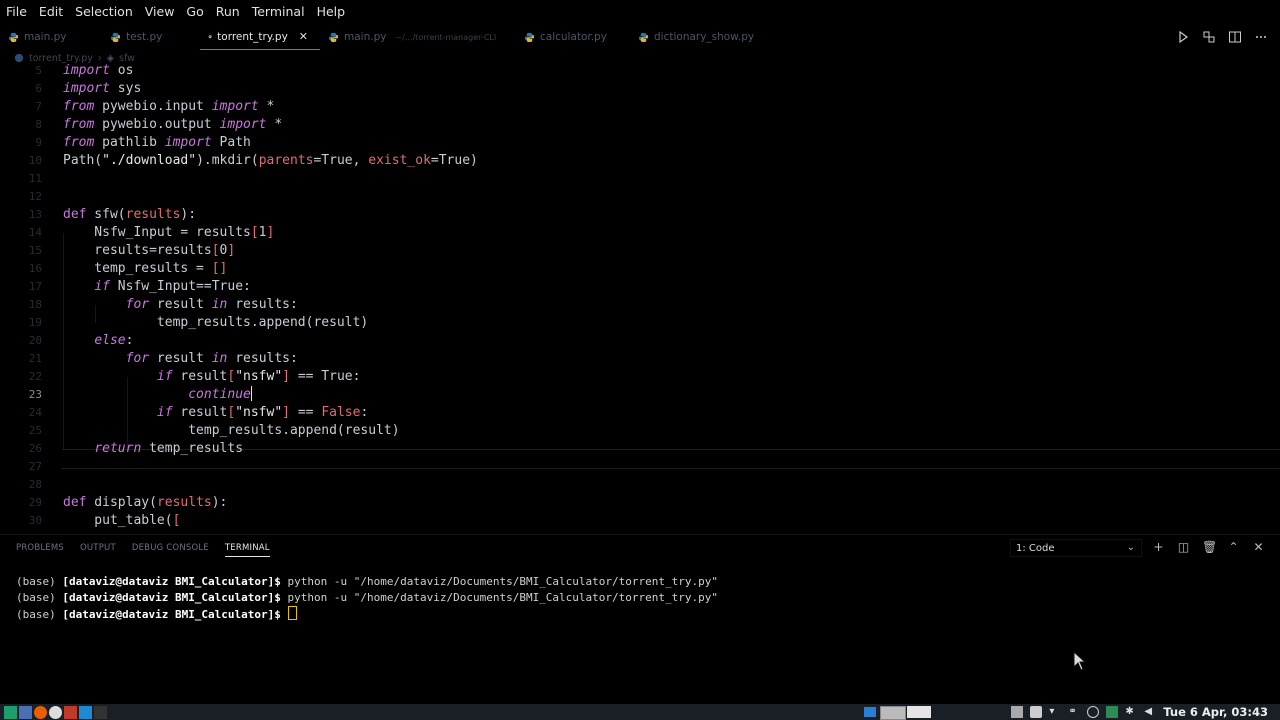 The width and height of the screenshot is (1280, 720). What do you see at coordinates (10, 712) in the screenshot?
I see `app-menu-icon` at bounding box center [10, 712].